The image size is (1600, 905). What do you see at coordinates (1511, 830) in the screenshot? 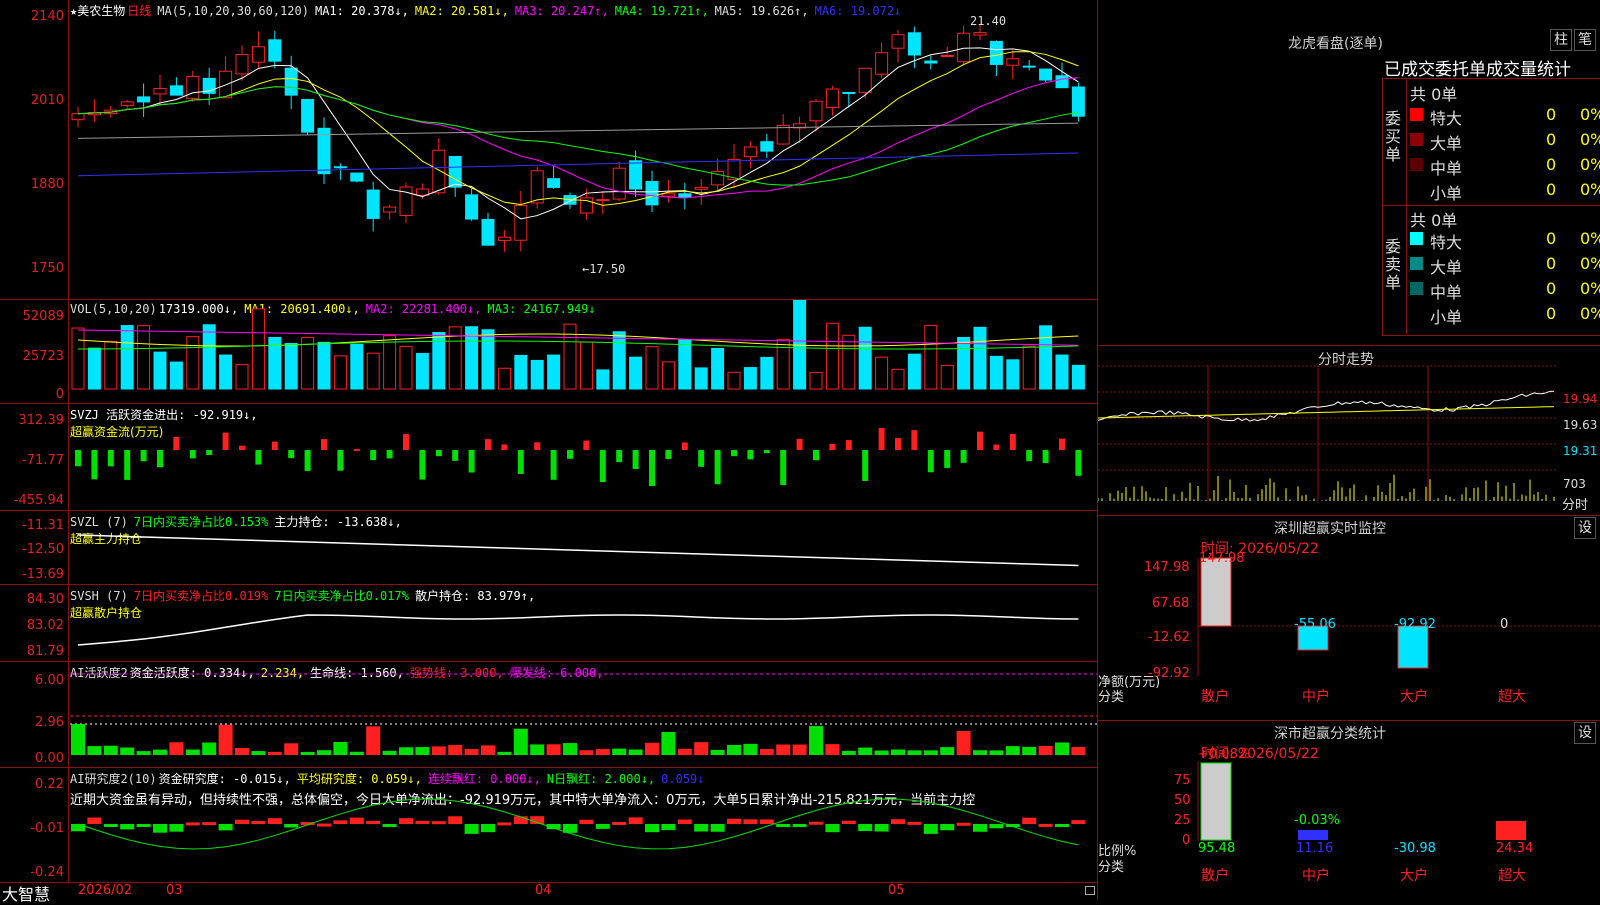
I see `cls-bar` at bounding box center [1511, 830].